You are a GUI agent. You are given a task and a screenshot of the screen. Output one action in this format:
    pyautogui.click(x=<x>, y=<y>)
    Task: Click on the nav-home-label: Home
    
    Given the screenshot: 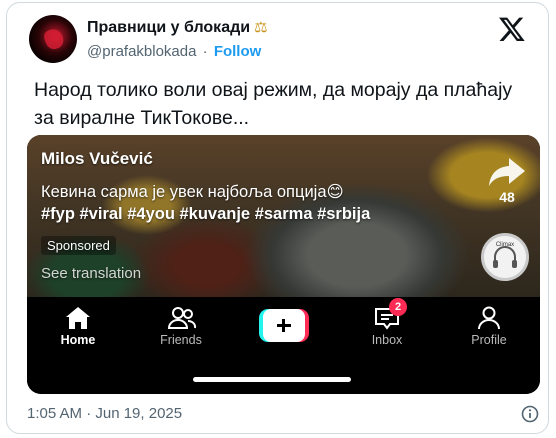 What is the action you would take?
    pyautogui.click(x=78, y=340)
    